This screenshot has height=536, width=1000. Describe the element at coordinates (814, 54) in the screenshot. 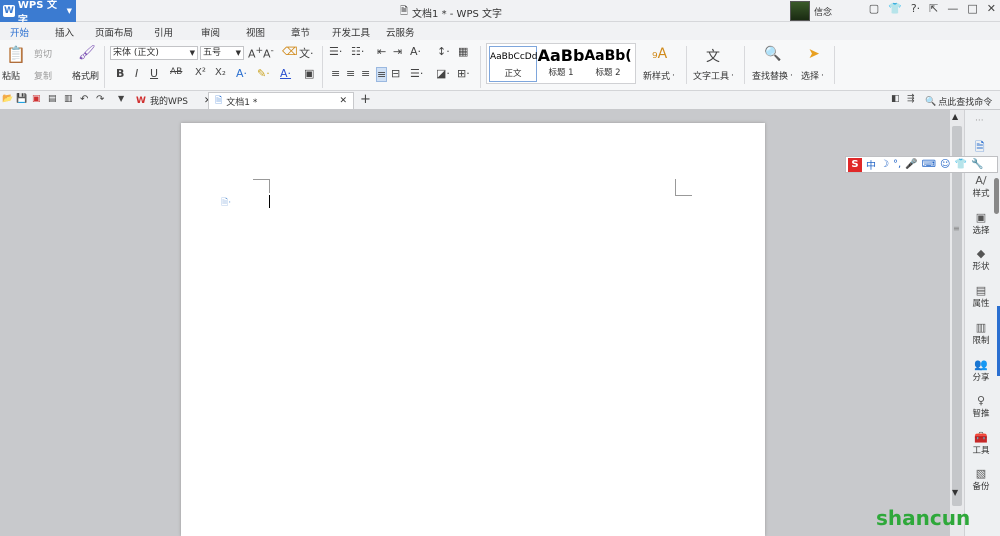

I see `cursor-icon: ➤` at that location.